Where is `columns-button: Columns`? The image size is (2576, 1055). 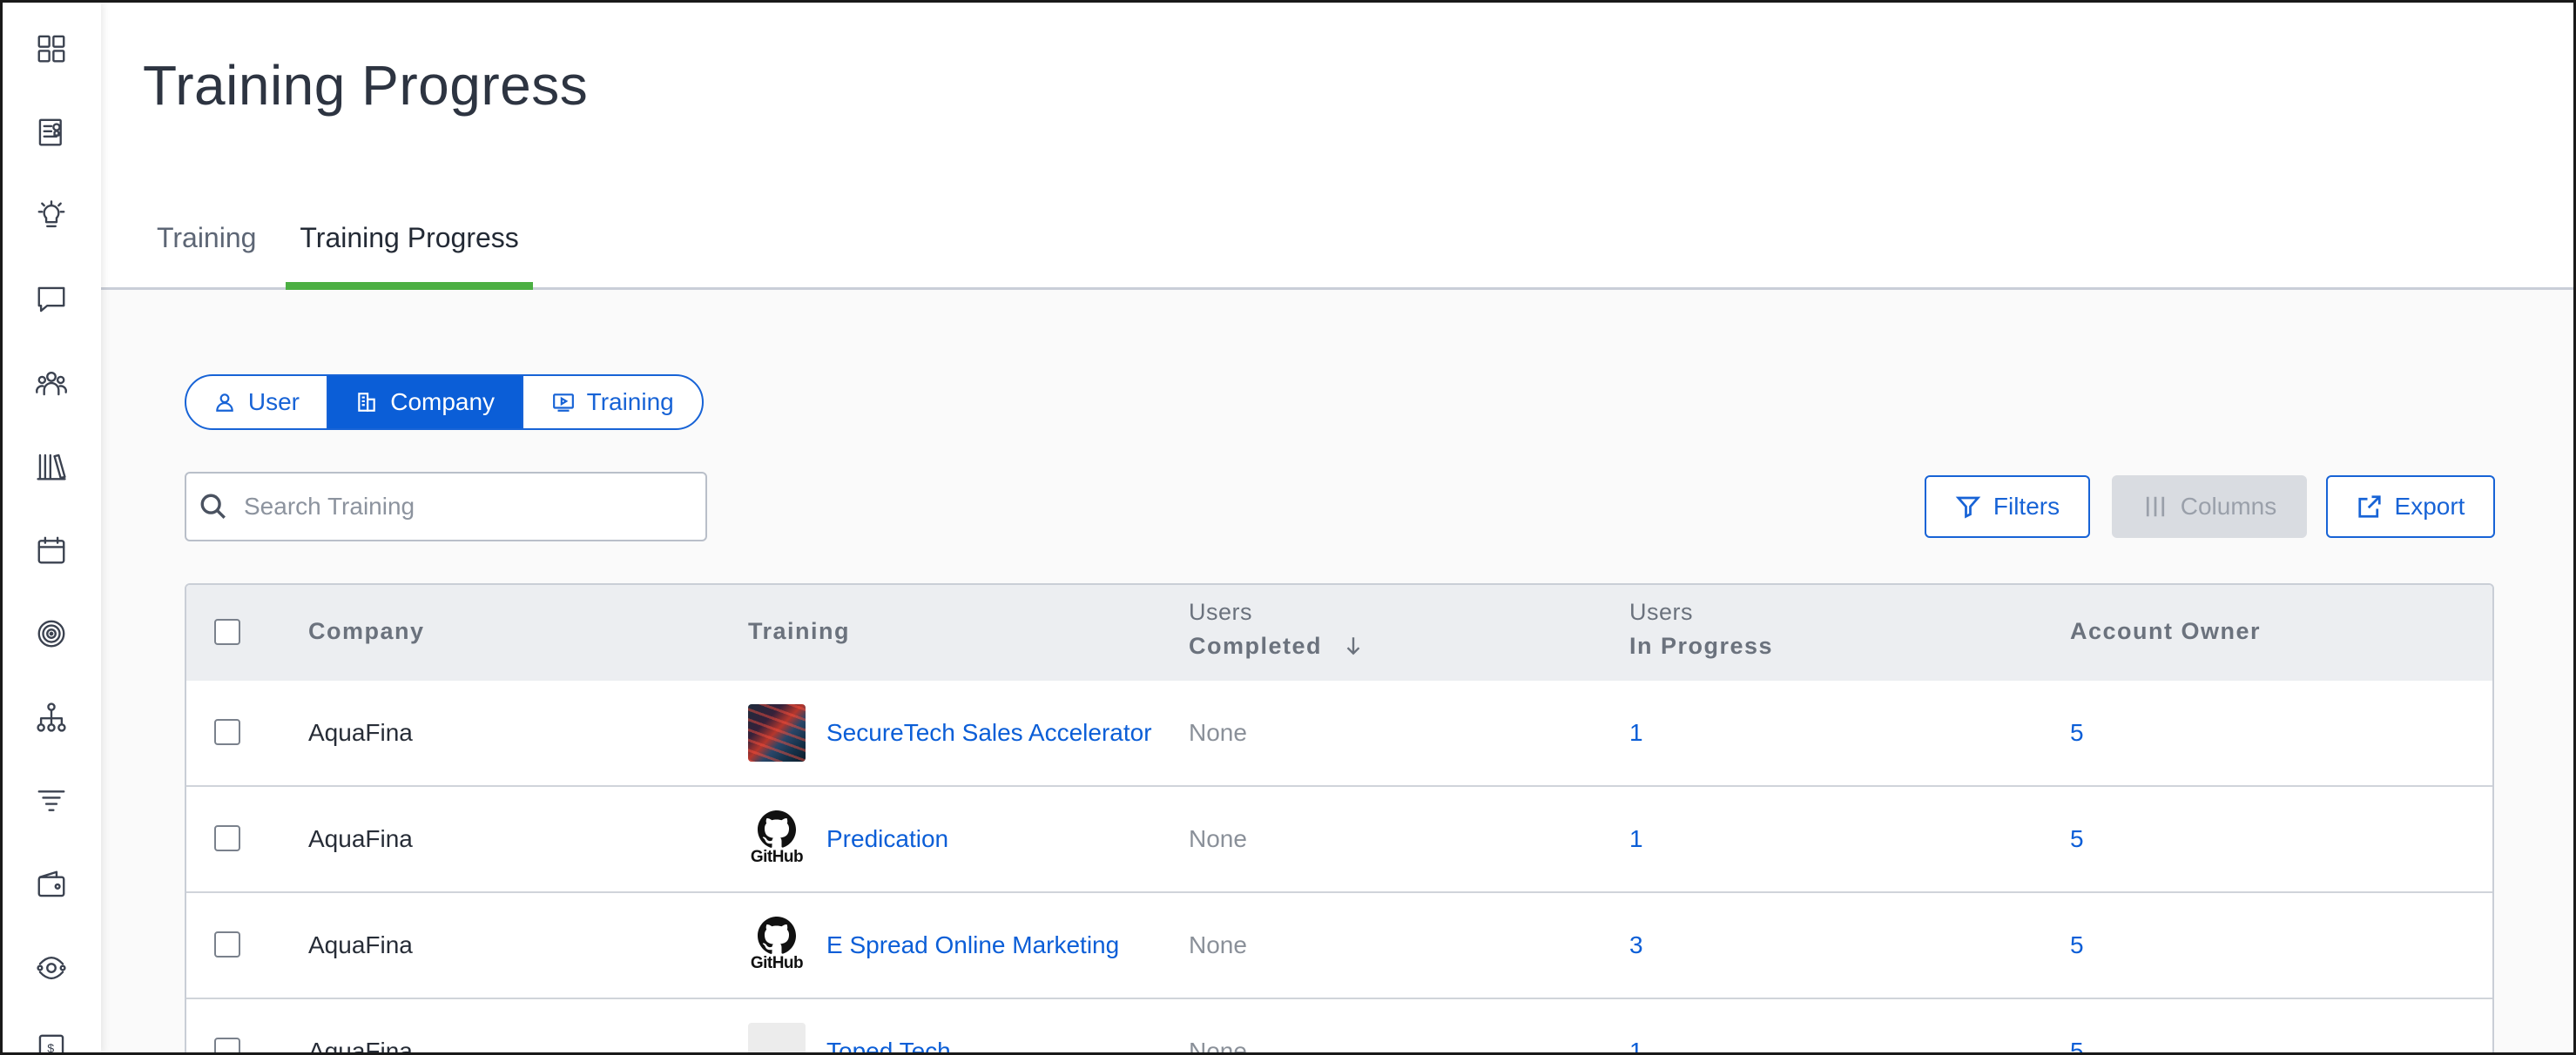 columns-button: Columns is located at coordinates (2209, 506).